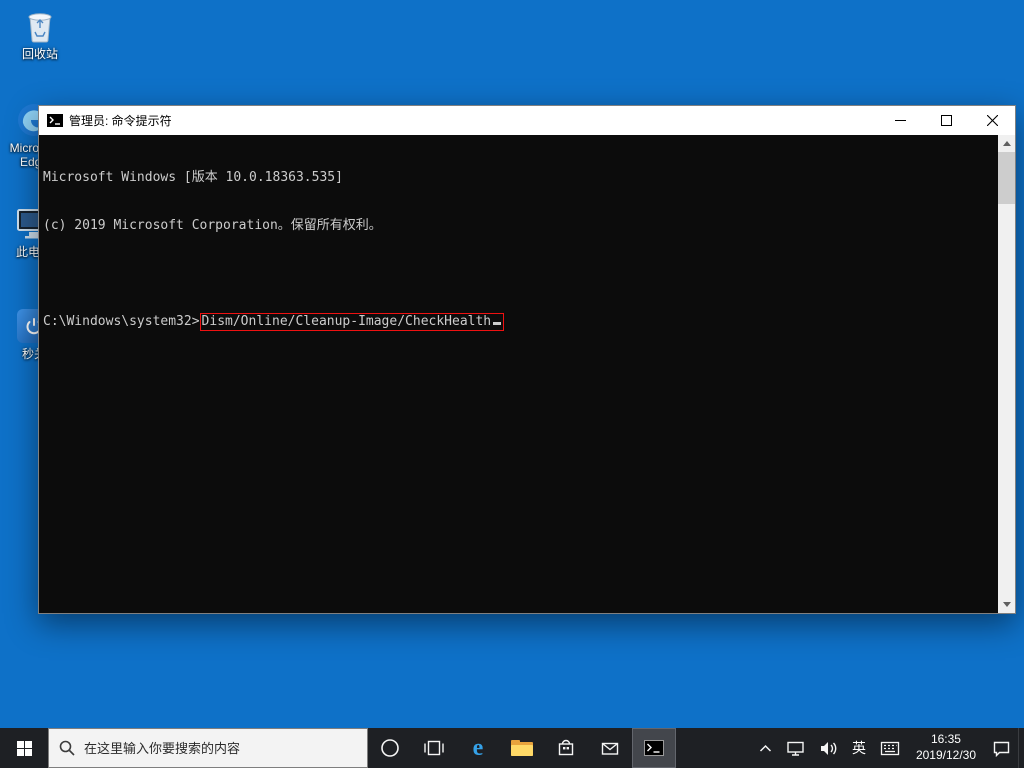  I want to click on file-explorer-button, so click(522, 748).